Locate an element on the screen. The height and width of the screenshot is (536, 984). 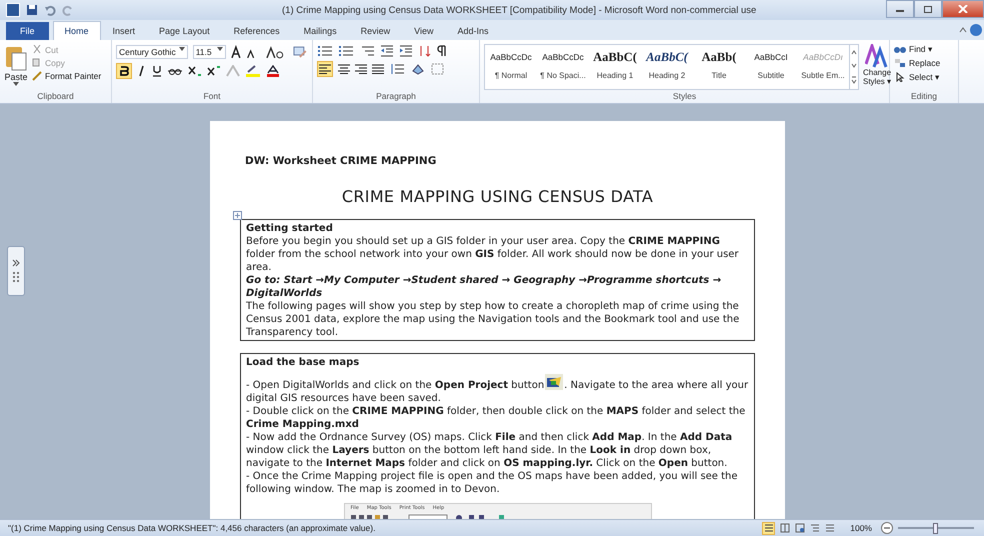
format-painter-button: Format Painter is located at coordinates (67, 76).